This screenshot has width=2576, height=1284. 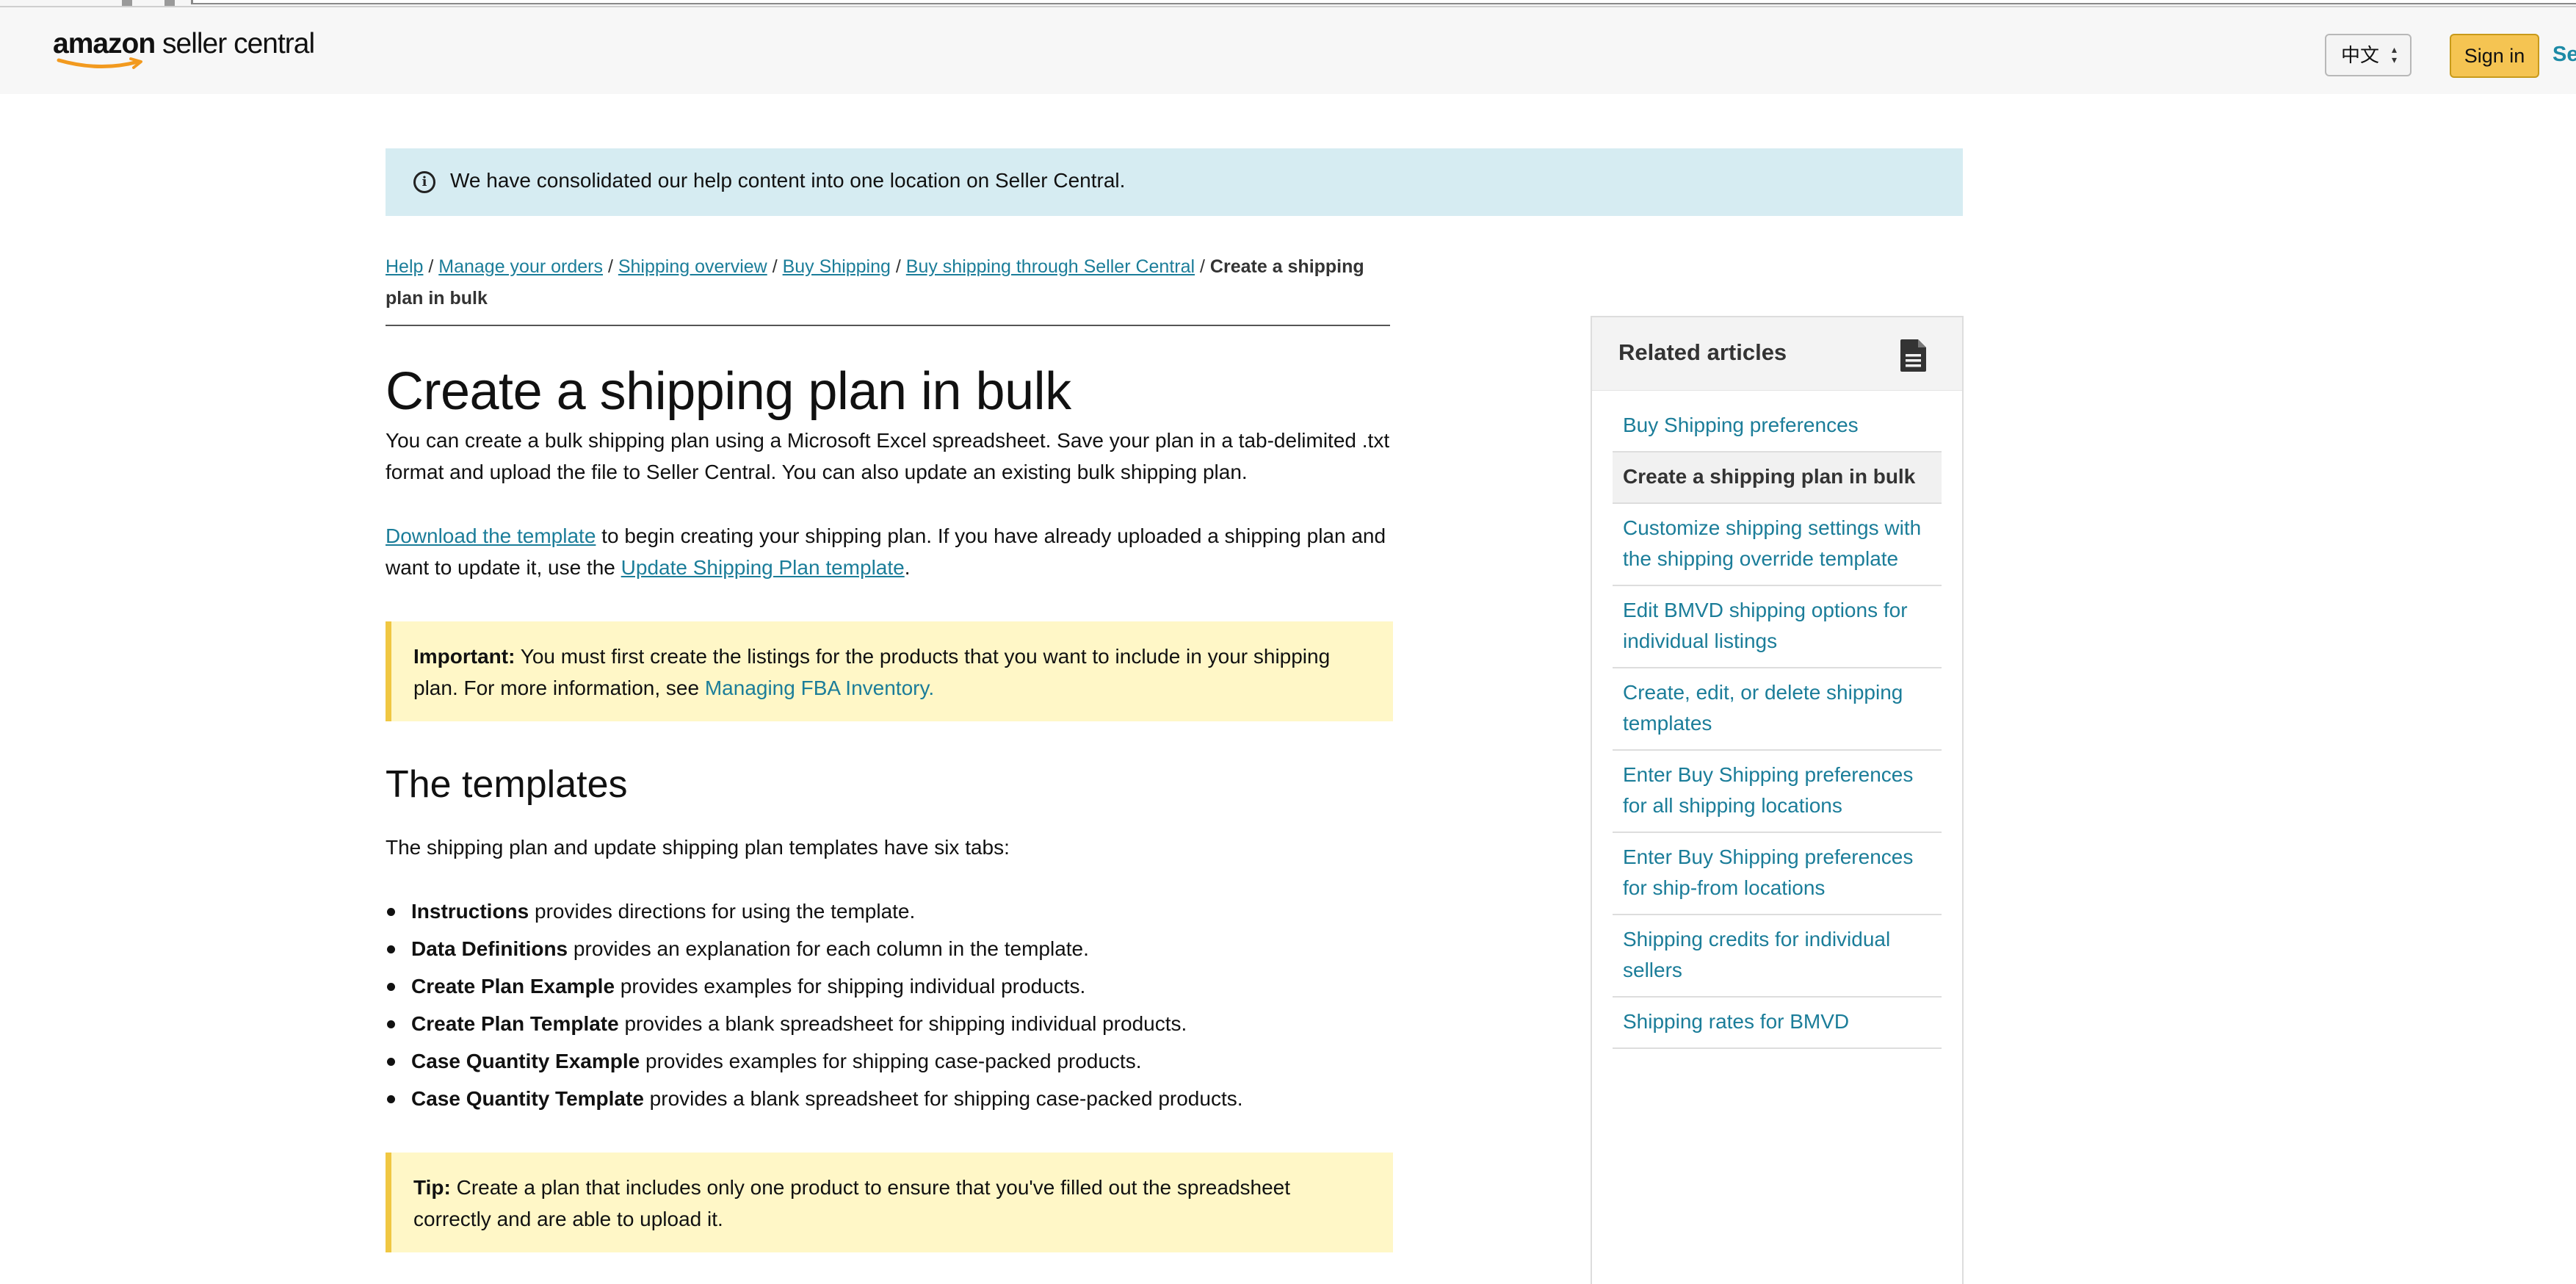 I want to click on related-article-buy-shipping-preferences: Buy Shipping preferences, so click(x=1777, y=426).